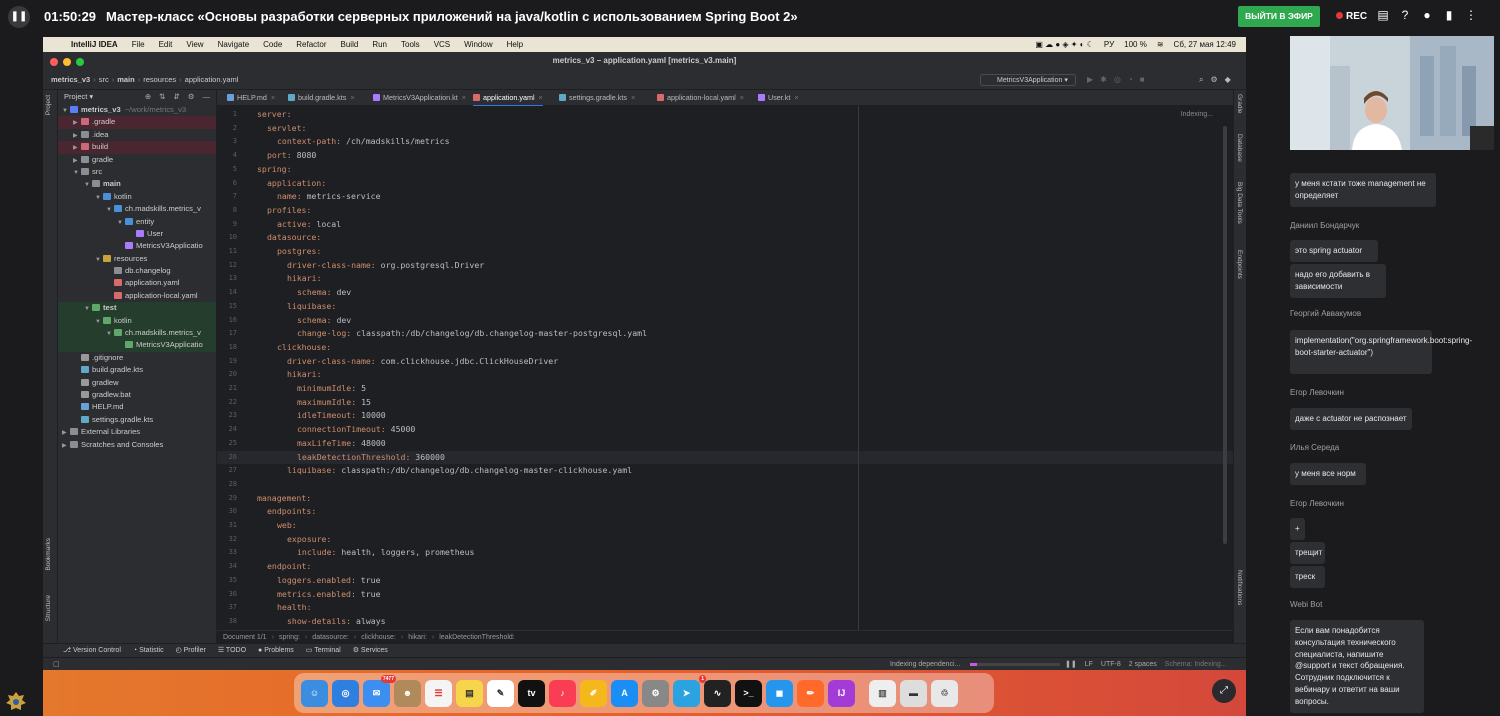  I want to click on system-settings-icon: ⚙, so click(655, 693).